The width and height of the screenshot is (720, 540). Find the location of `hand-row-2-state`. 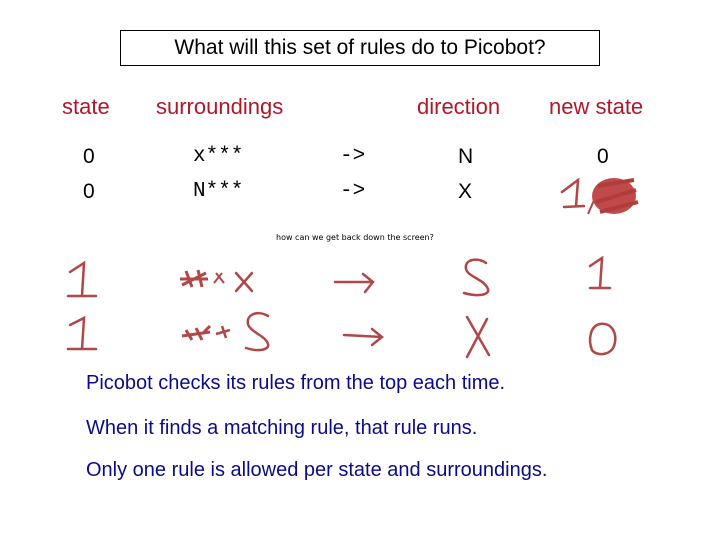

hand-row-2-state is located at coordinates (84, 335).